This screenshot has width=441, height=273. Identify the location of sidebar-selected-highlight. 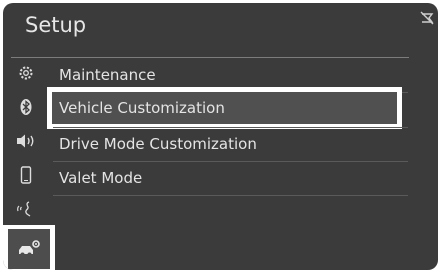
(29, 247).